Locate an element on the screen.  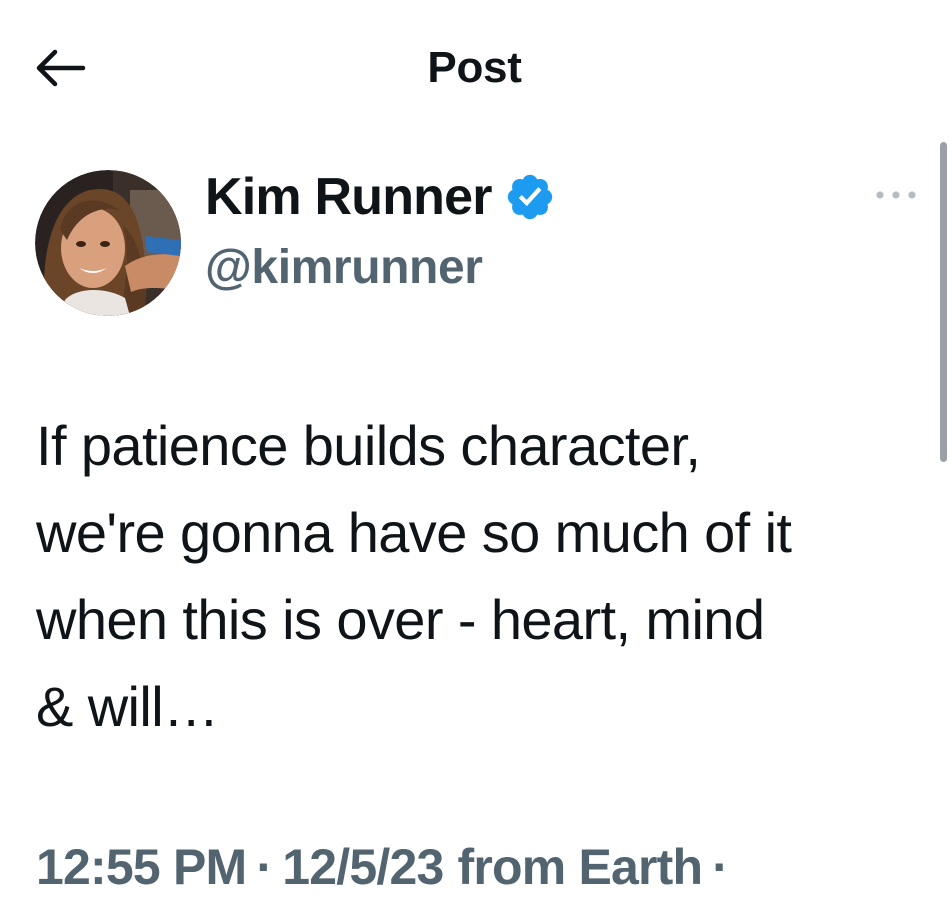
more-options-button is located at coordinates (896, 195).